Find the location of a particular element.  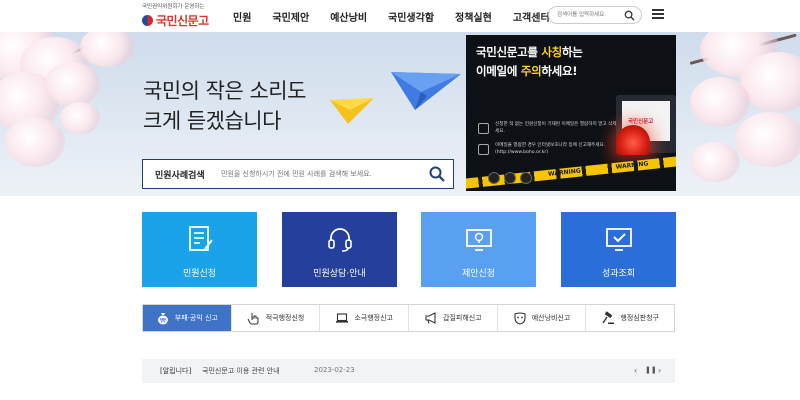

notice-title: 국민신문고 이용 관련 안내 is located at coordinates (241, 371).